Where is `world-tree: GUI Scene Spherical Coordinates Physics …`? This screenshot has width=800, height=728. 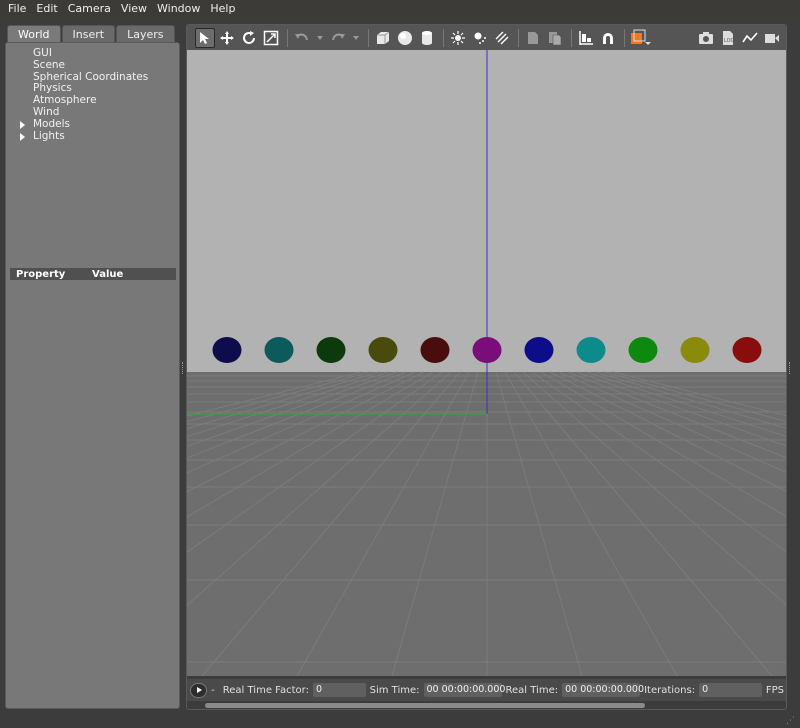 world-tree: GUI Scene Spherical Coordinates Physics … is located at coordinates (84, 95).